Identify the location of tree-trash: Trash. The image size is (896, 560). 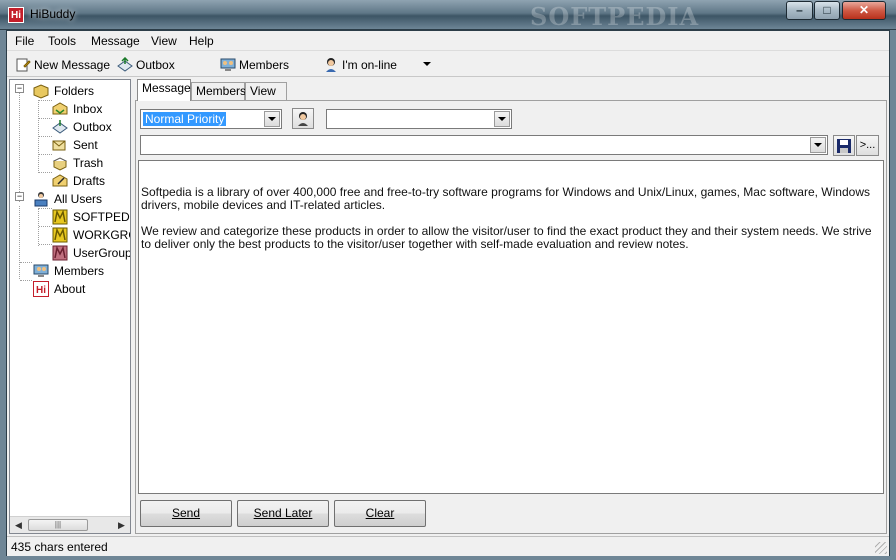
(77, 163).